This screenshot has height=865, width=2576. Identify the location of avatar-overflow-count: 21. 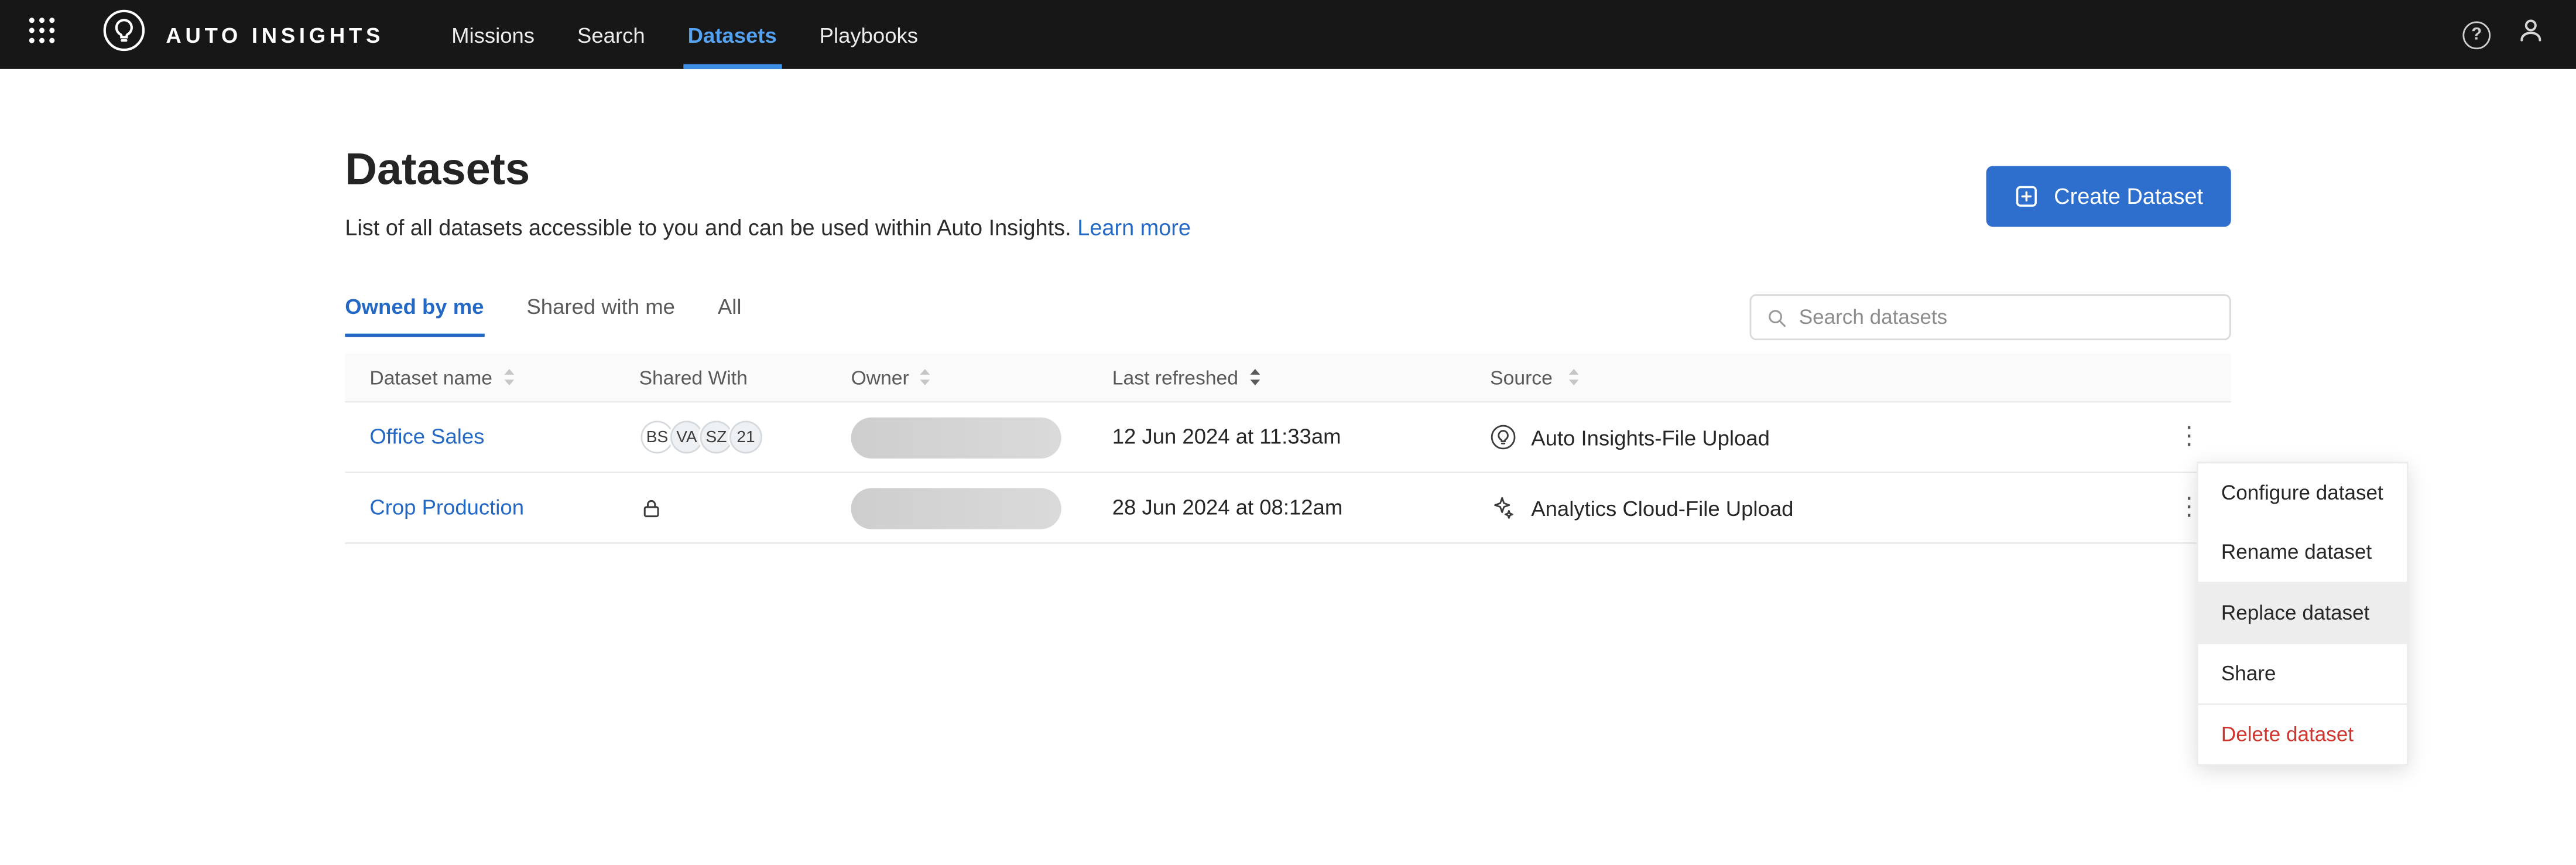
(746, 437).